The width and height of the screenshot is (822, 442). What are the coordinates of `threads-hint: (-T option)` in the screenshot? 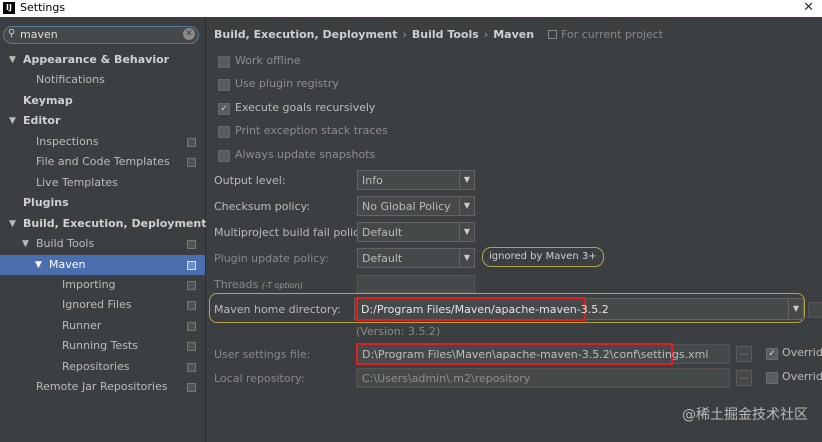 It's located at (282, 285).